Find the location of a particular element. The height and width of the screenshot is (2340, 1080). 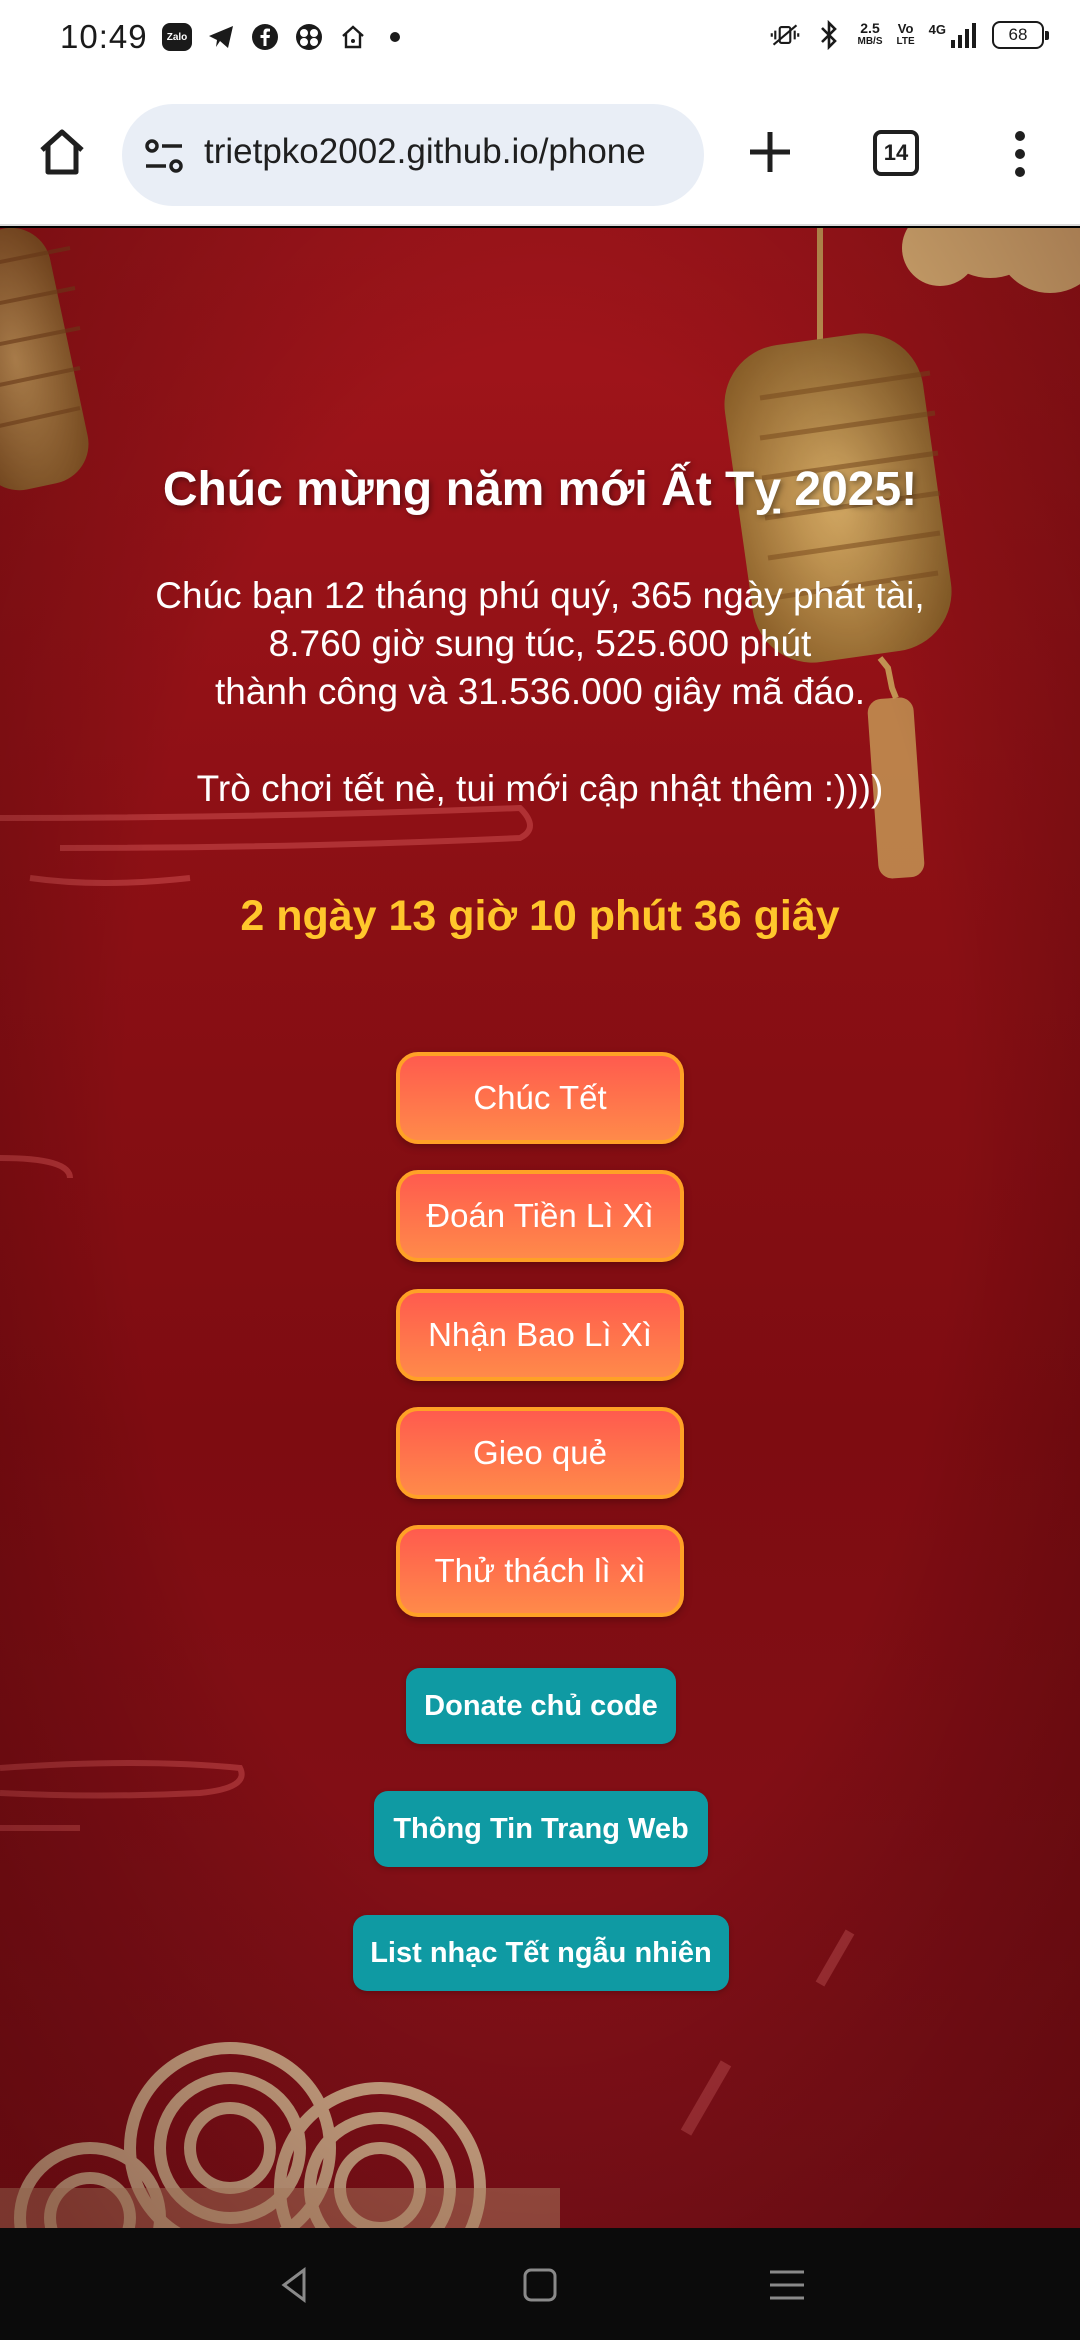

browser-toolbar: trietpko2002.github.io/phone 14 is located at coordinates (540, 153).